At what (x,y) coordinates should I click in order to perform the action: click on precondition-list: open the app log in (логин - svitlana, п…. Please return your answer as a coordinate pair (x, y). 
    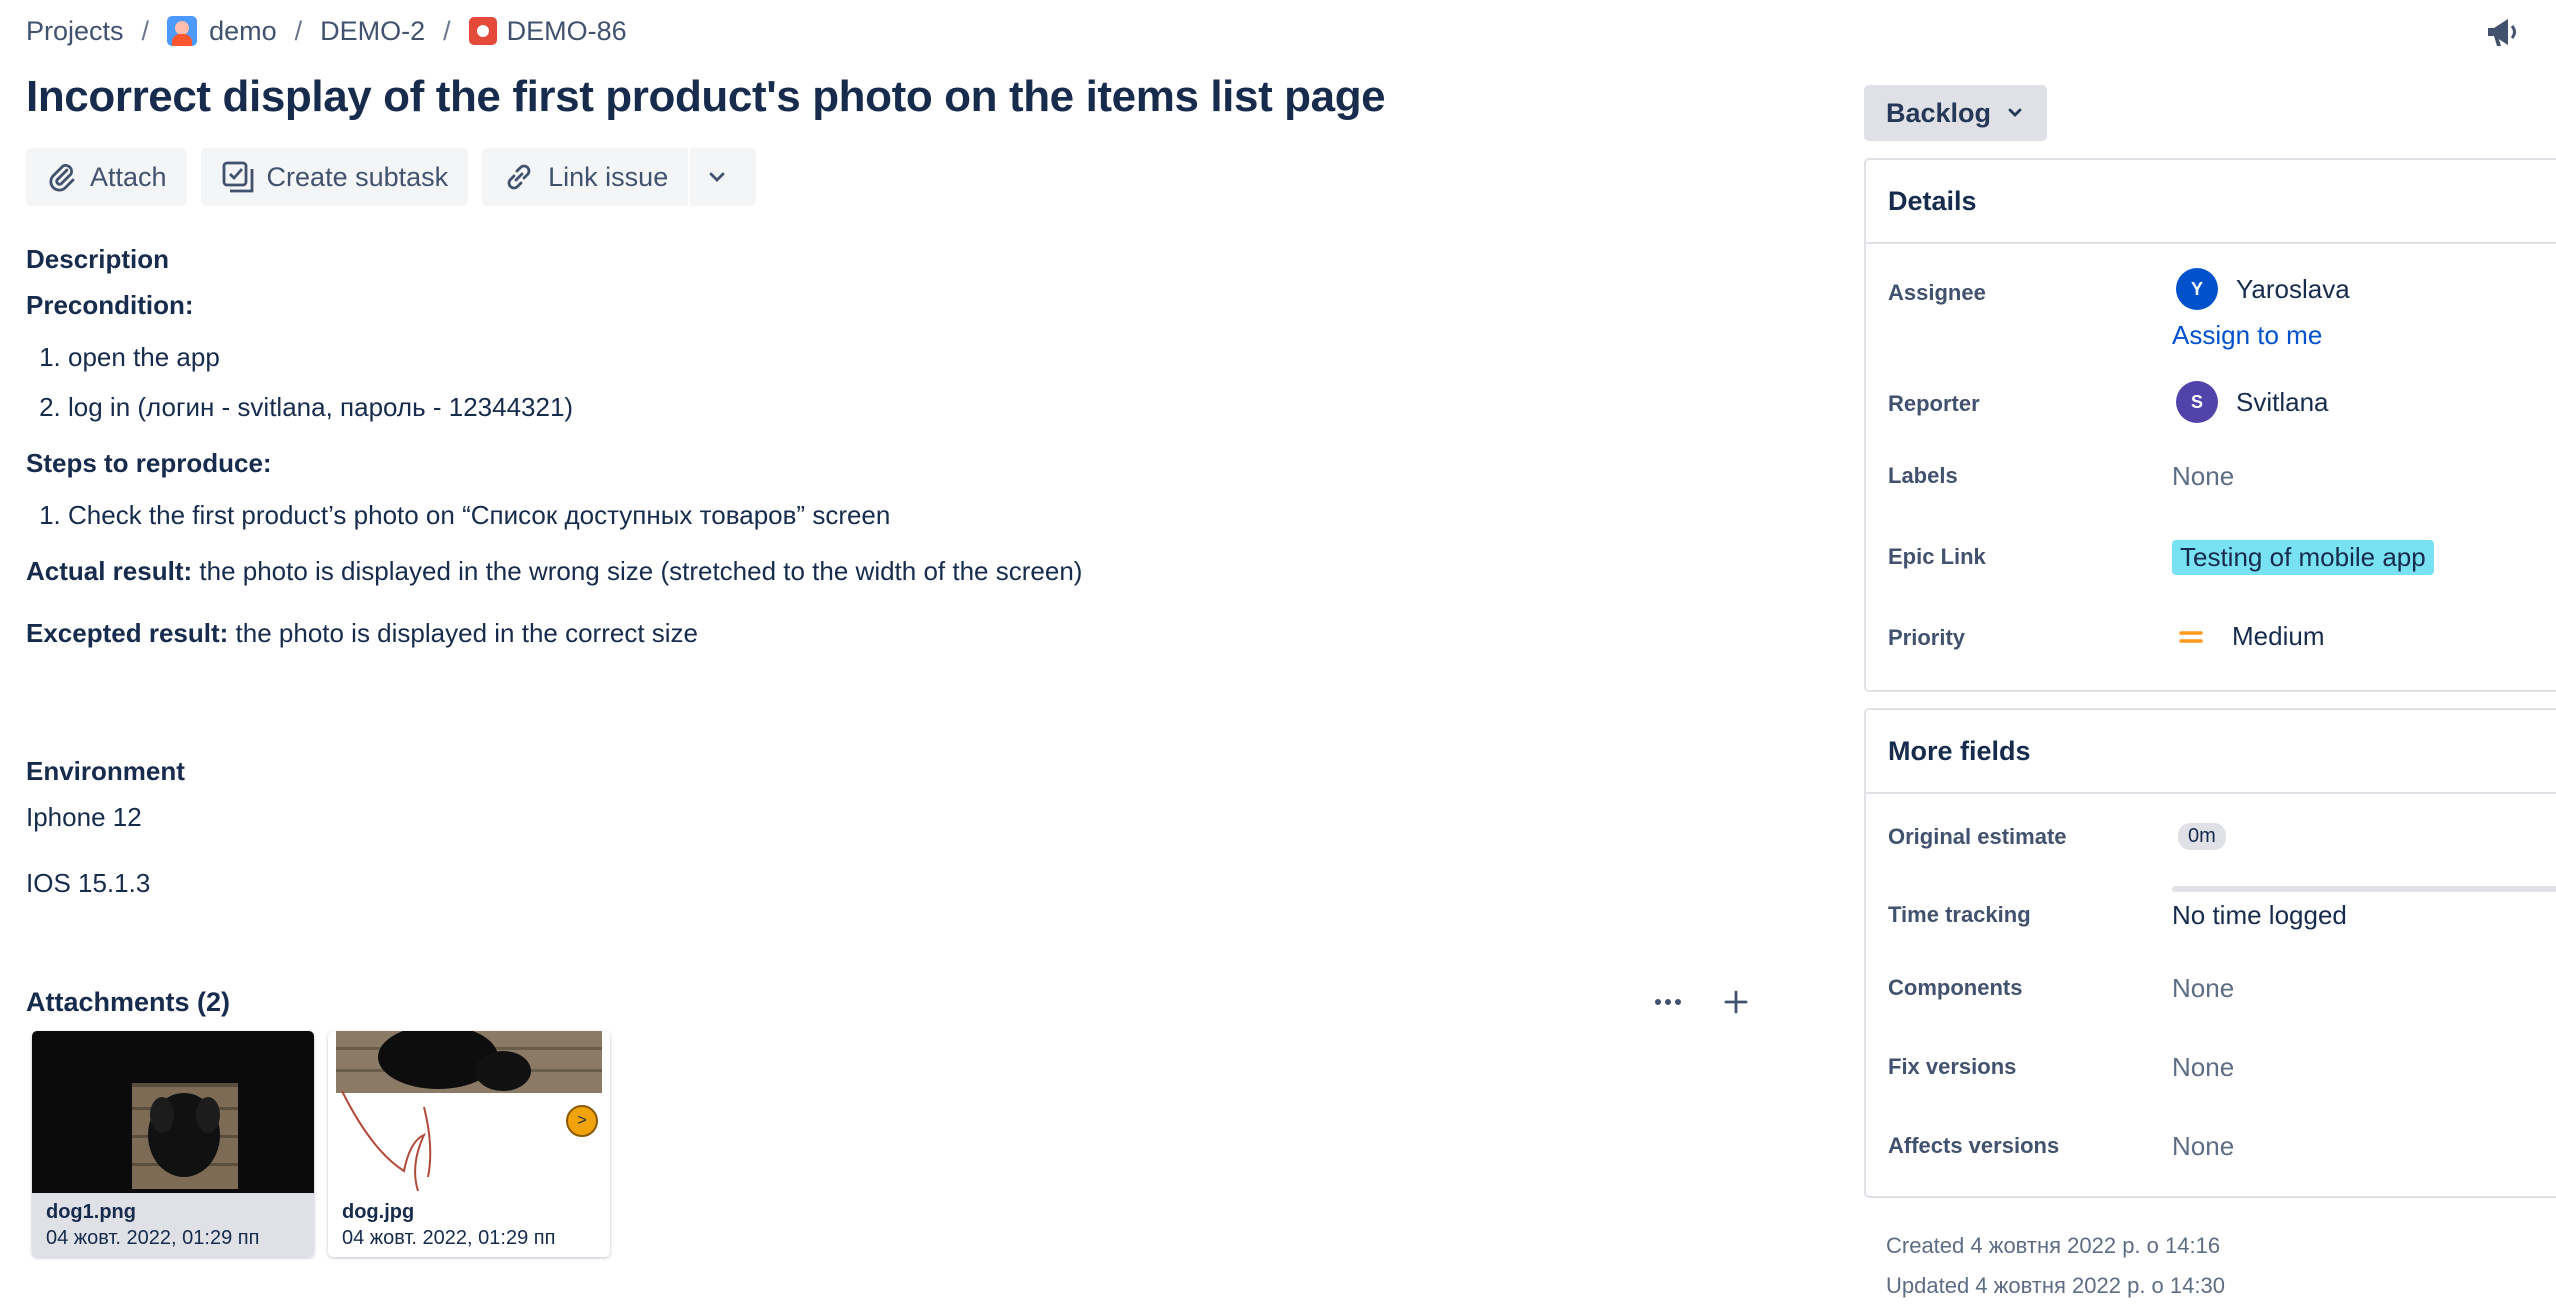
    Looking at the image, I should click on (917, 382).